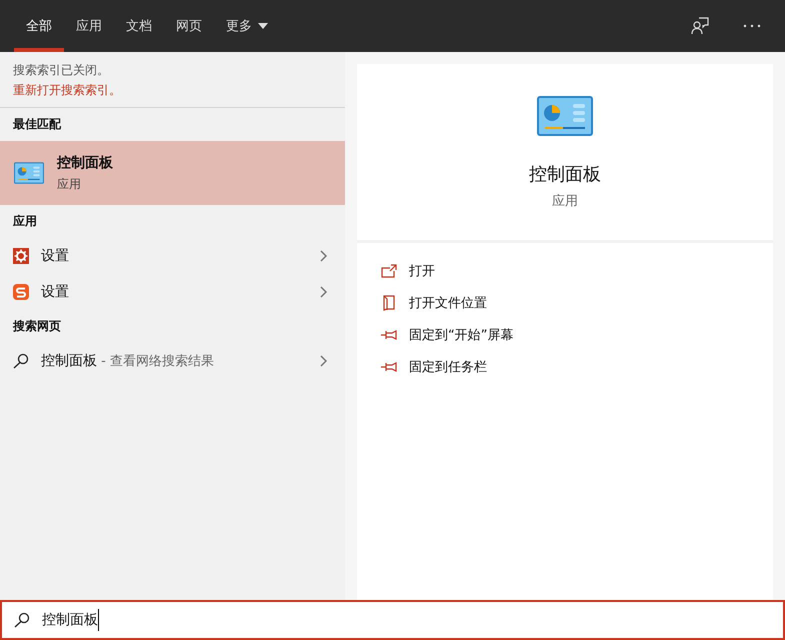  What do you see at coordinates (172, 361) in the screenshot?
I see `web-search-item: 控制面板 - 查看网络搜索结果` at bounding box center [172, 361].